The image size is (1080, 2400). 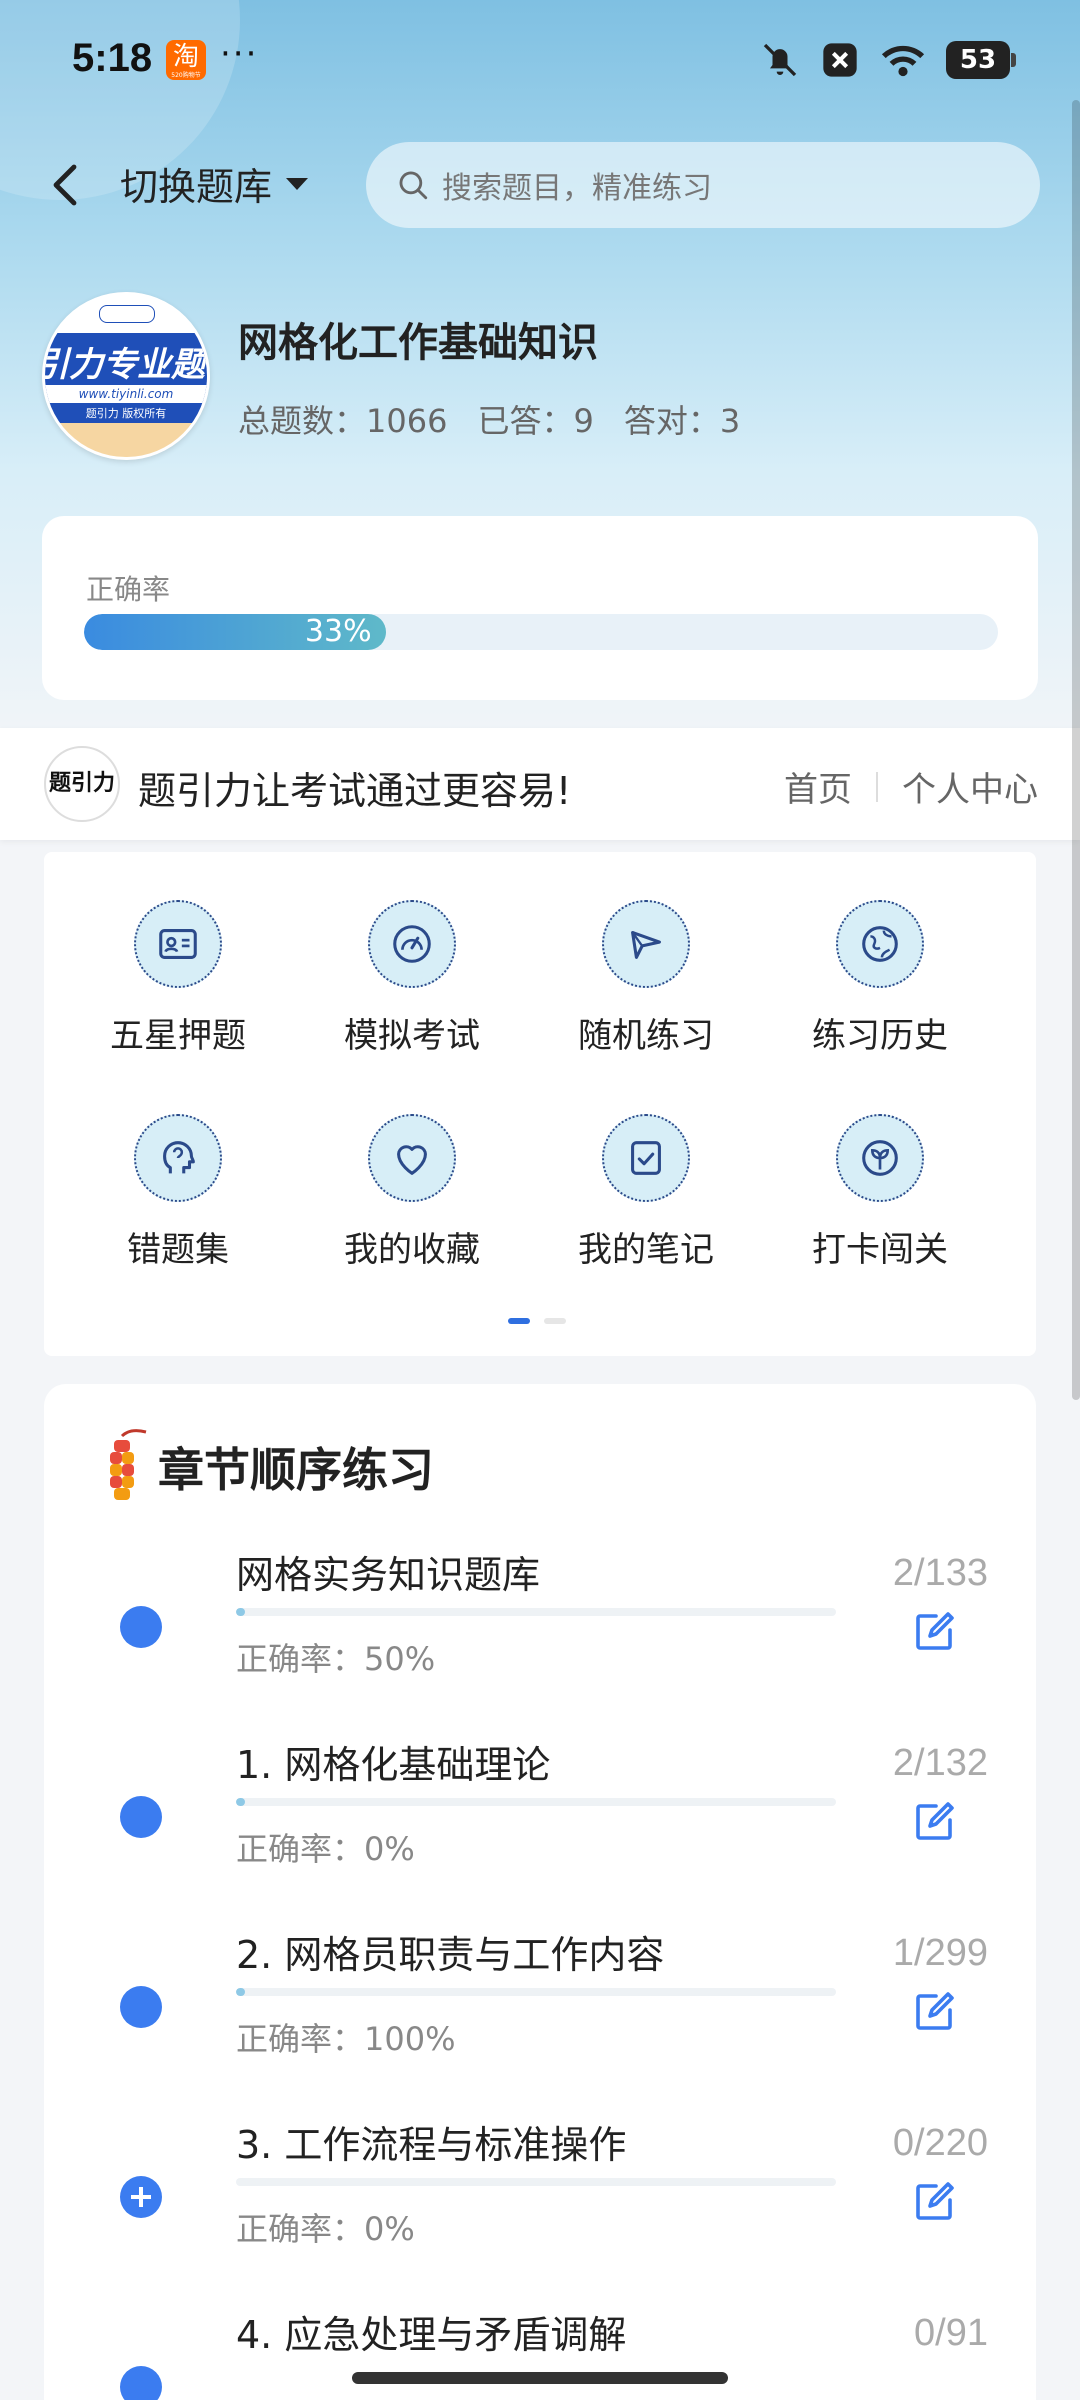 I want to click on feature-my-notes: 我的笔记, so click(x=646, y=1194).